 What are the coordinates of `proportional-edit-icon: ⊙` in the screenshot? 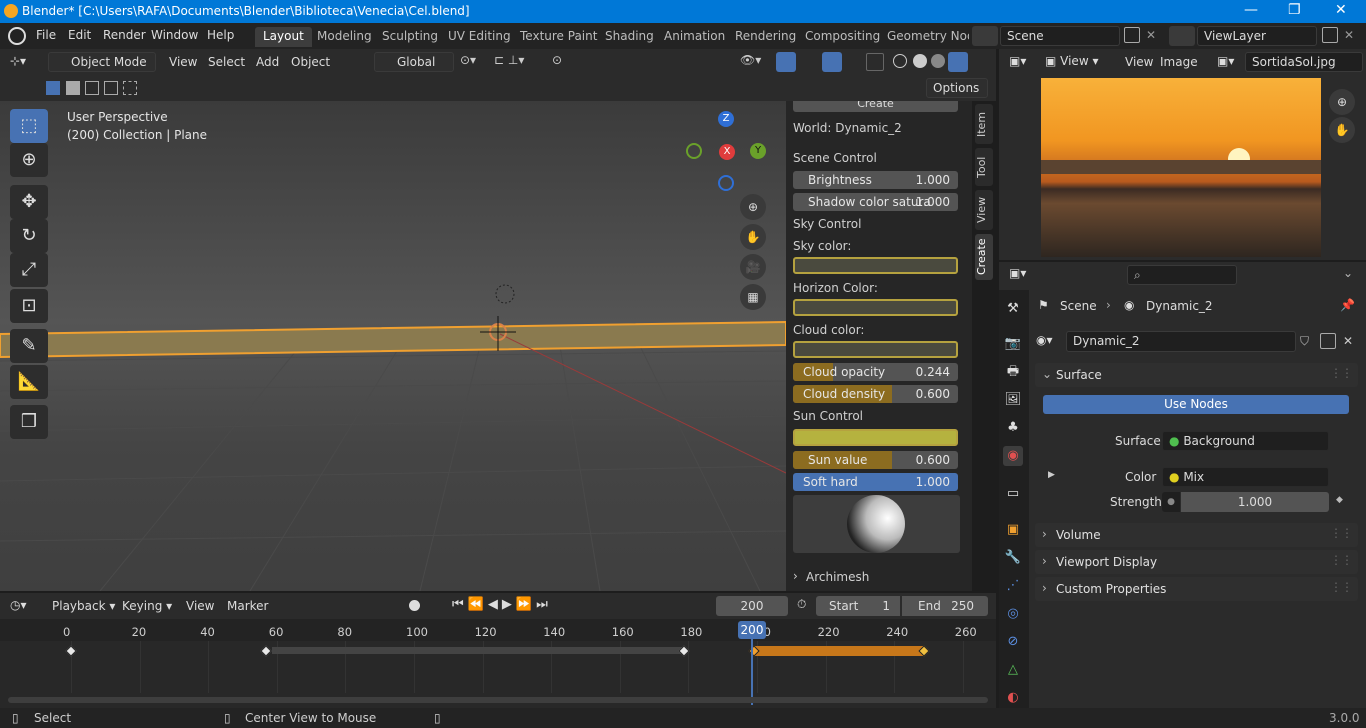 It's located at (561, 62).